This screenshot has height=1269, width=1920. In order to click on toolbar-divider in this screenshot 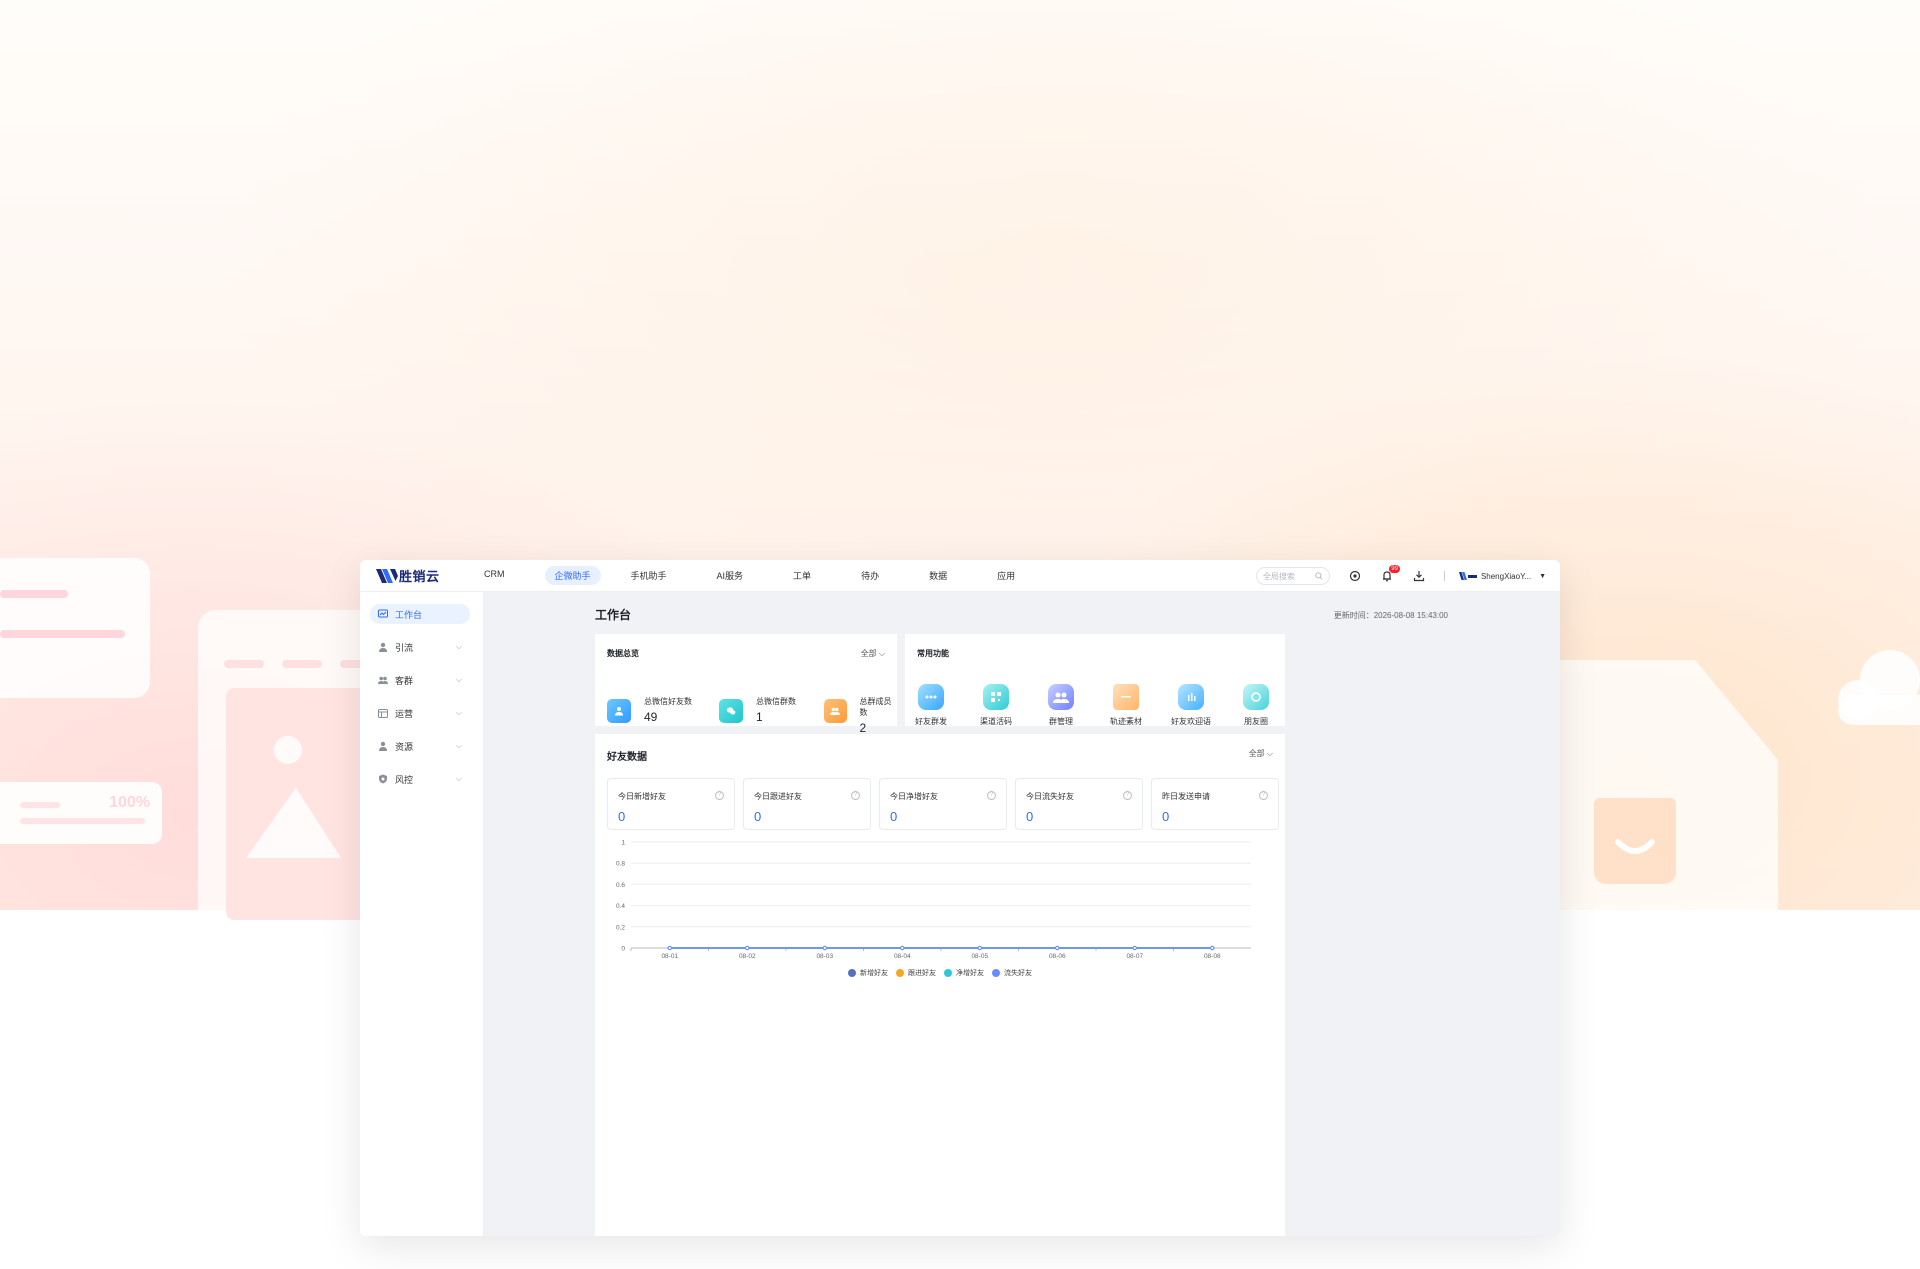, I will do `click(1444, 576)`.